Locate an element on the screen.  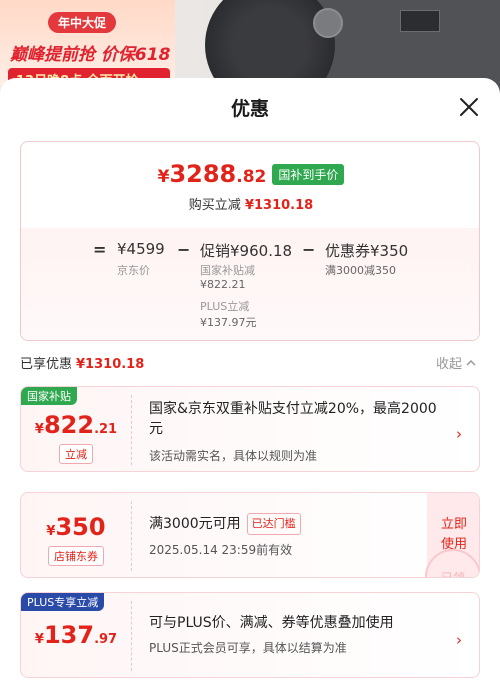
card-description: 满3000元可用 已达门槛 is located at coordinates (225, 524).